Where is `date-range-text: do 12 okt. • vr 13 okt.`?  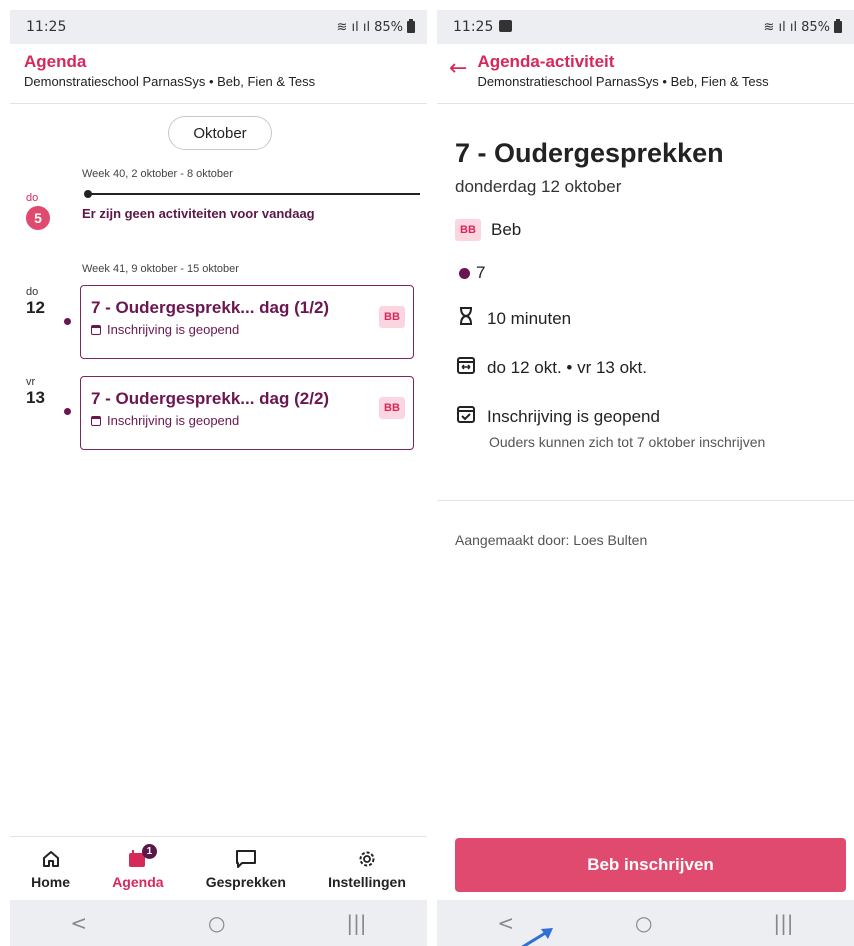 date-range-text: do 12 okt. • vr 13 okt. is located at coordinates (567, 367).